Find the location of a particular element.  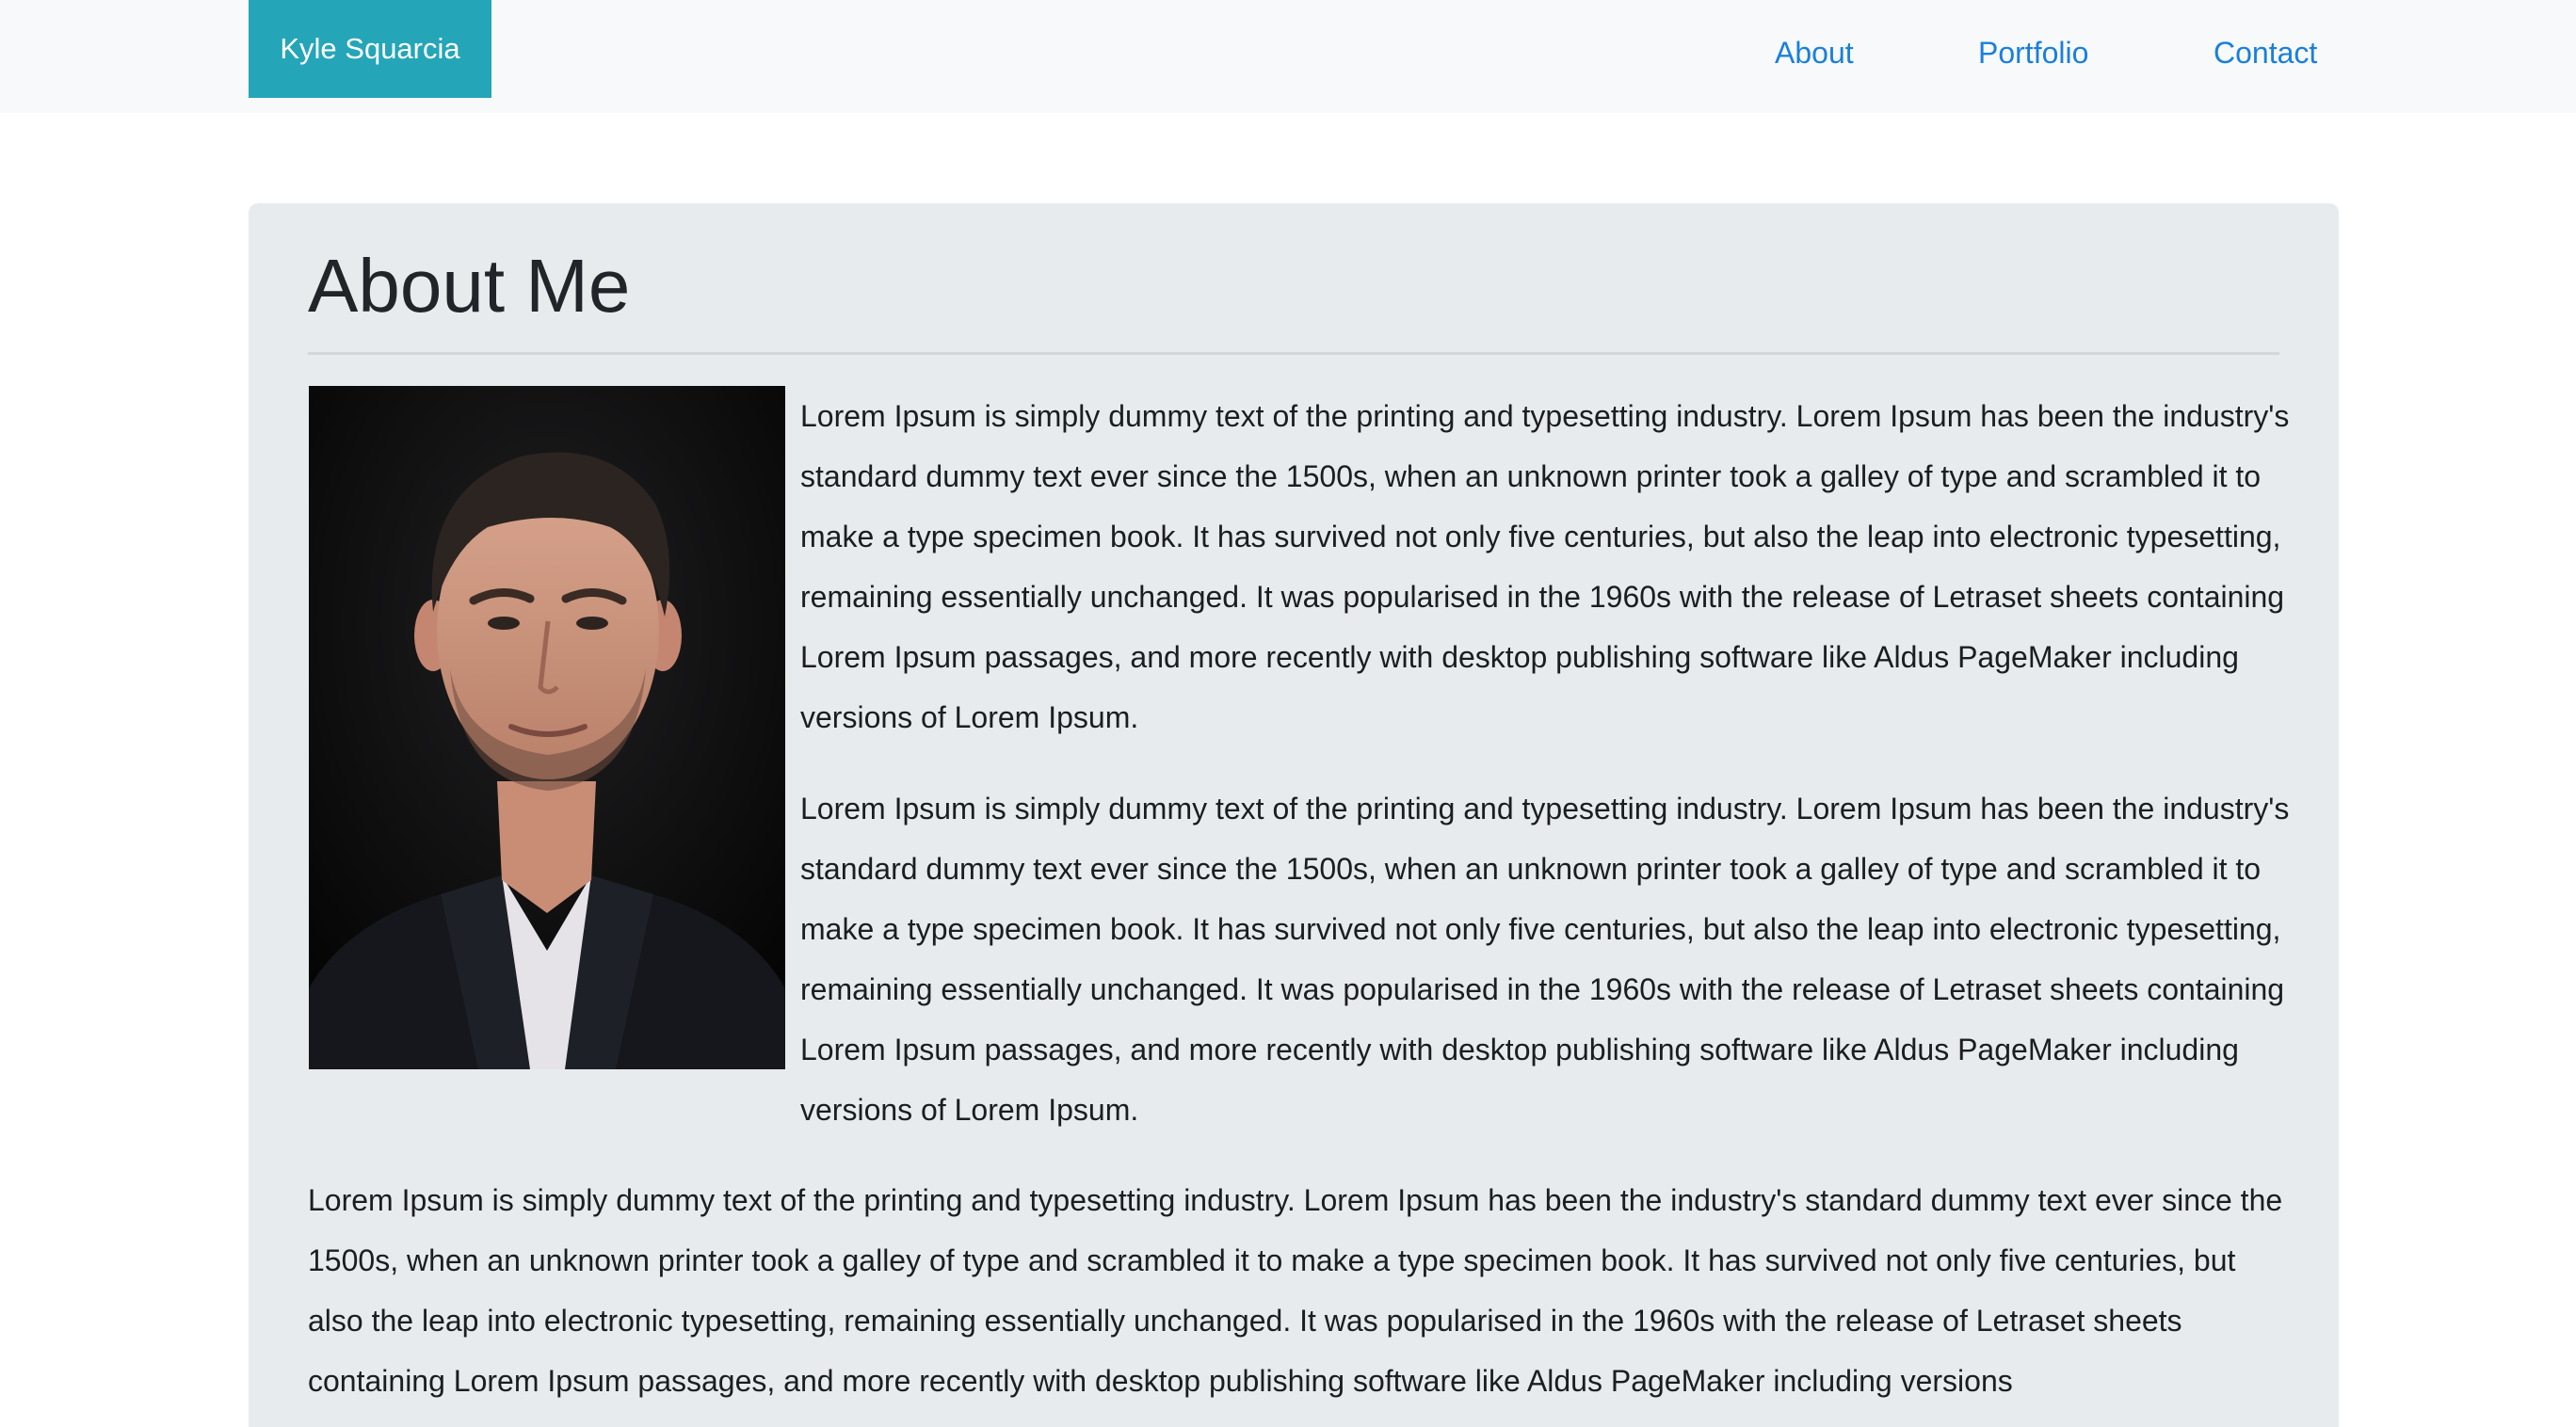

brand-logo-link: Kyle Squarcia is located at coordinates (370, 49).